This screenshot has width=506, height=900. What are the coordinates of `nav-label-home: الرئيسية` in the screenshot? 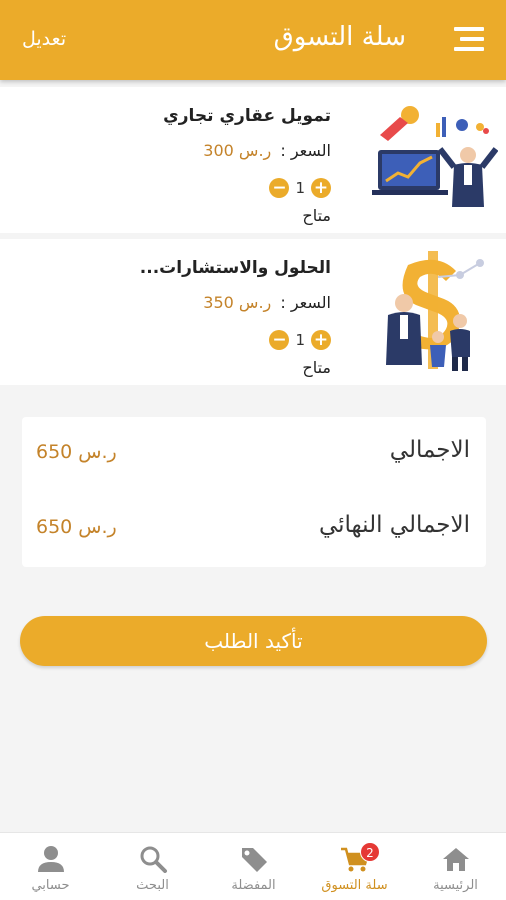 It's located at (455, 885).